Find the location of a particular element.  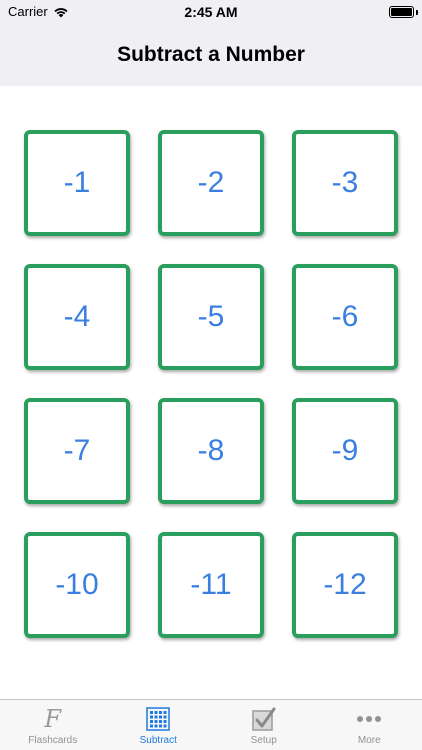

tab-bar: F Flashcards Subtract Setup More is located at coordinates (211, 724).